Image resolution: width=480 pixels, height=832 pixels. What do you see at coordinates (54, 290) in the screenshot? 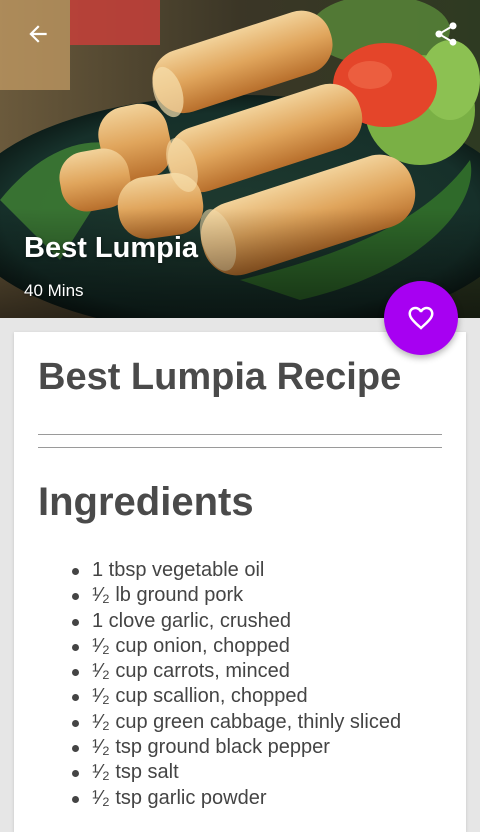
I see `cook-time: 40 Mins` at bounding box center [54, 290].